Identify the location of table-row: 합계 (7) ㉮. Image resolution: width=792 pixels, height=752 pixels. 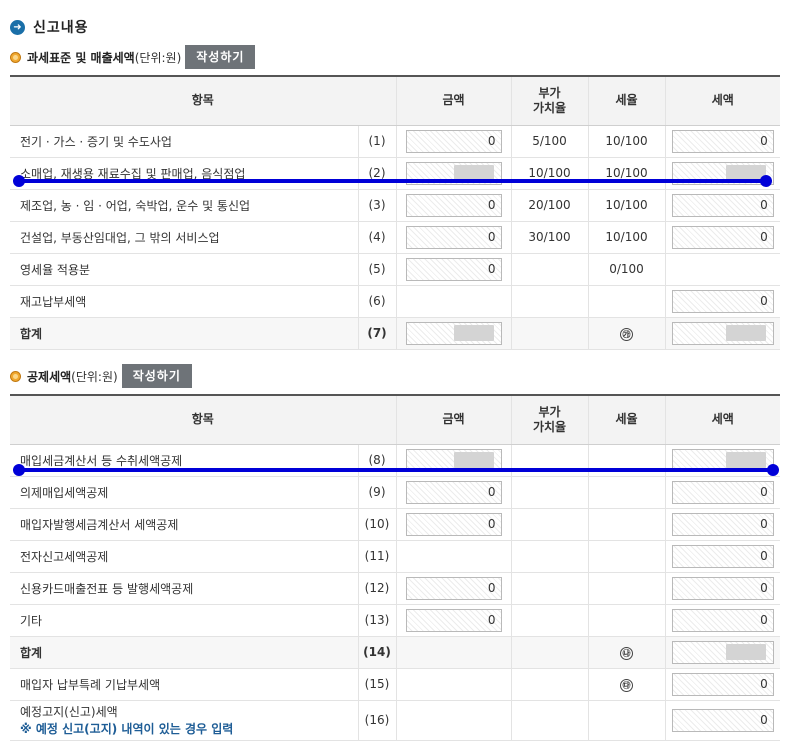
(395, 333).